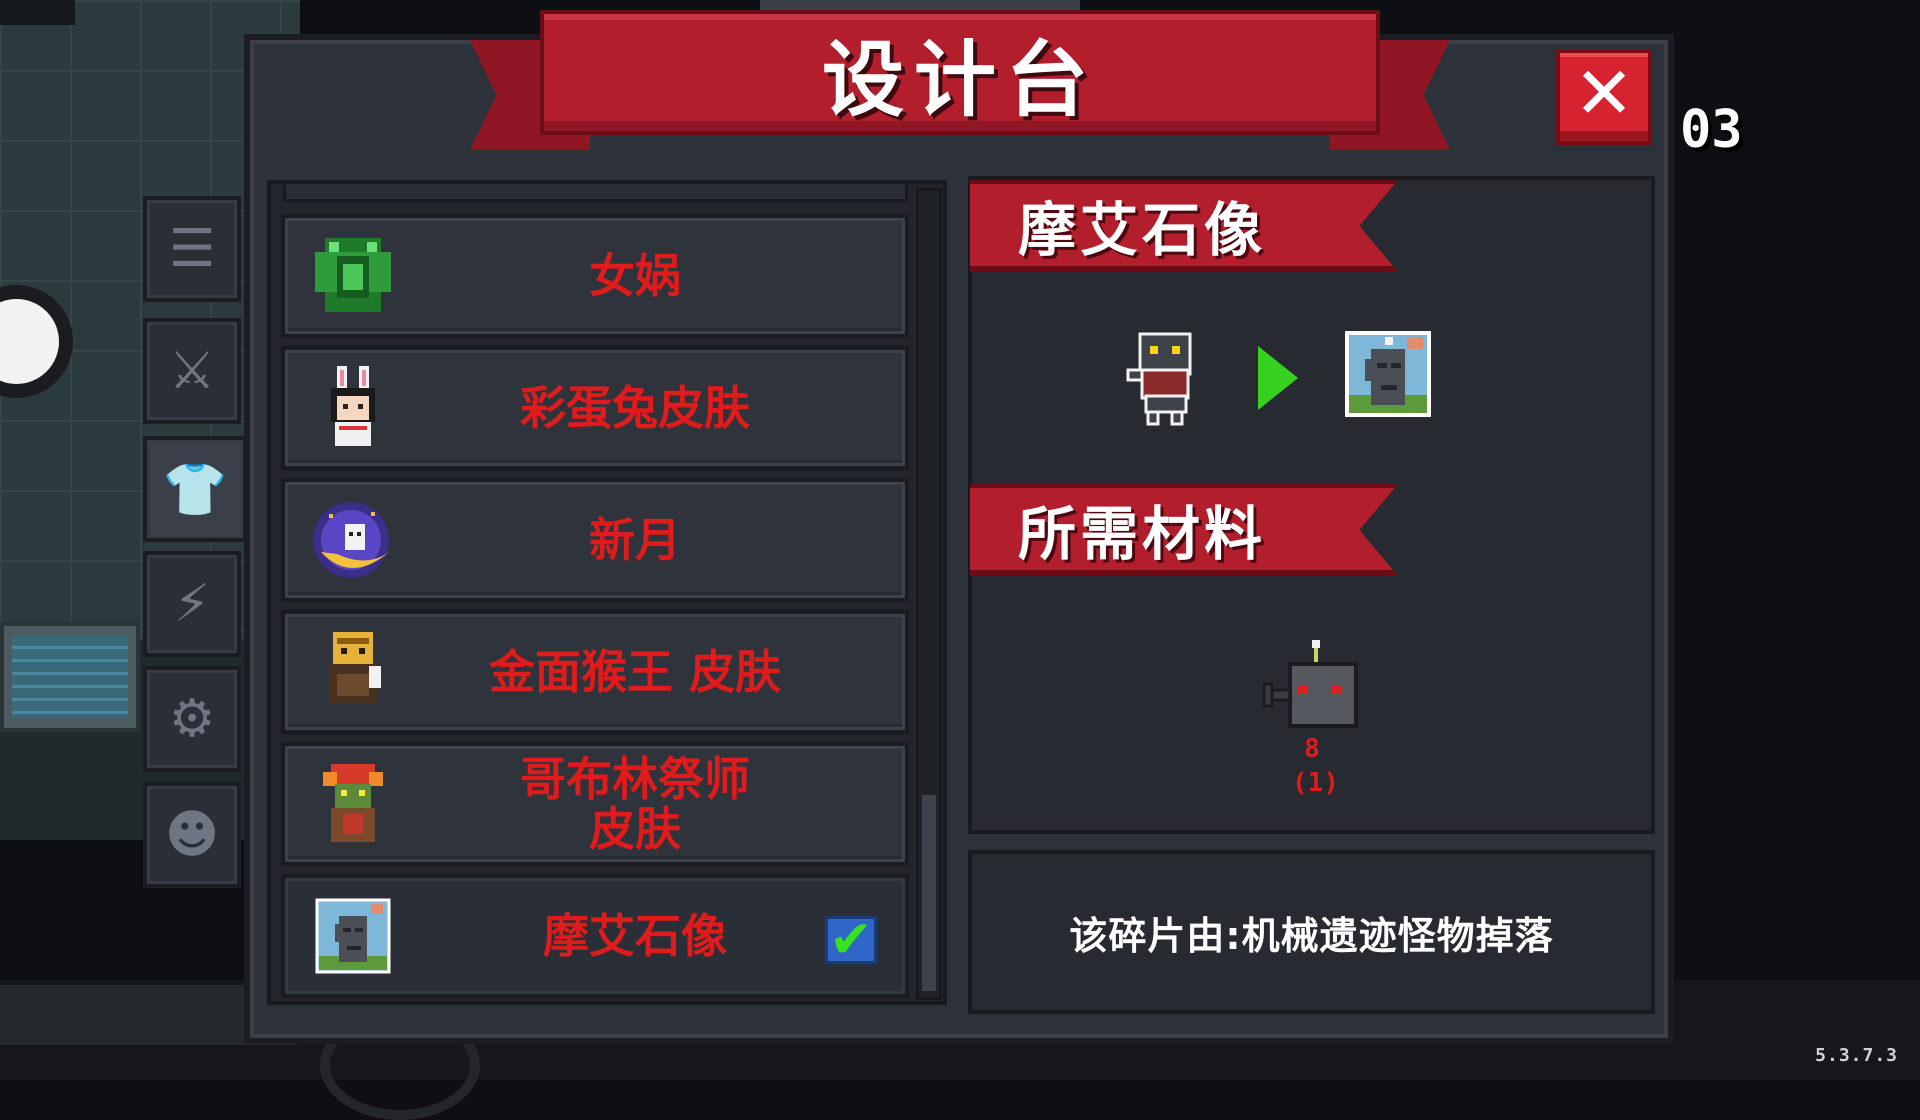  I want to click on moai-skin-preview-icon, so click(1388, 374).